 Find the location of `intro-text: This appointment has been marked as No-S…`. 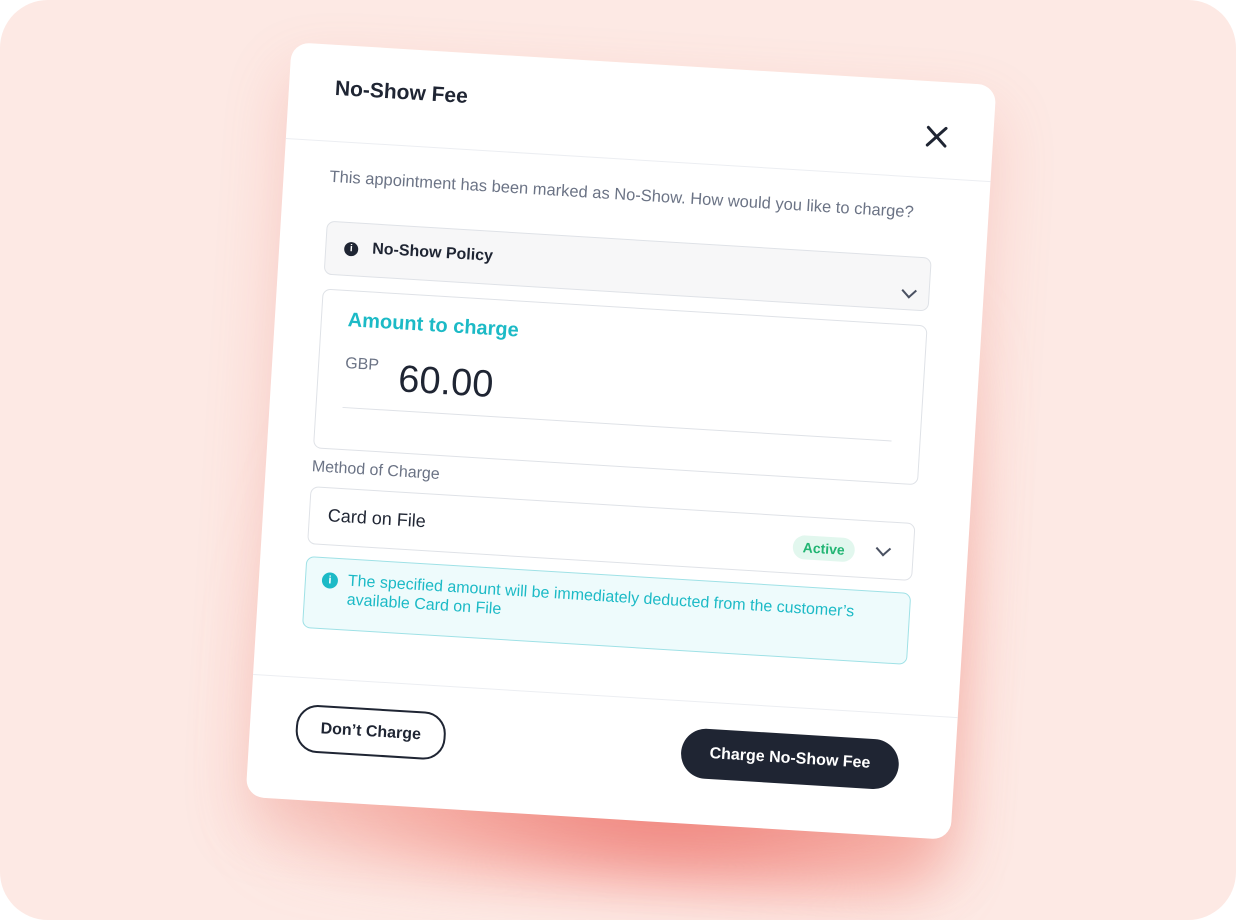

intro-text: This appointment has been marked as No-S… is located at coordinates (622, 194).